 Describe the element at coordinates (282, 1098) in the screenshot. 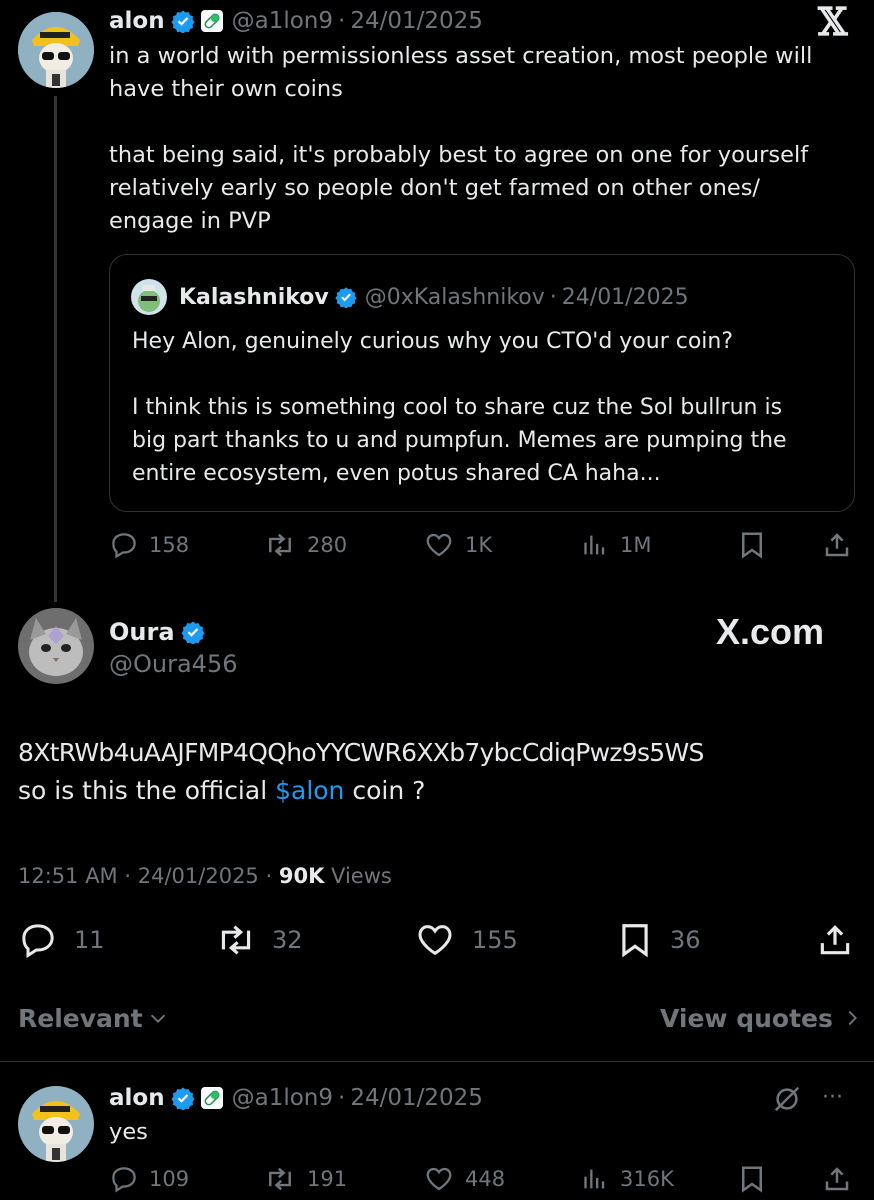

I see `reply-handle: @a1lon9` at that location.